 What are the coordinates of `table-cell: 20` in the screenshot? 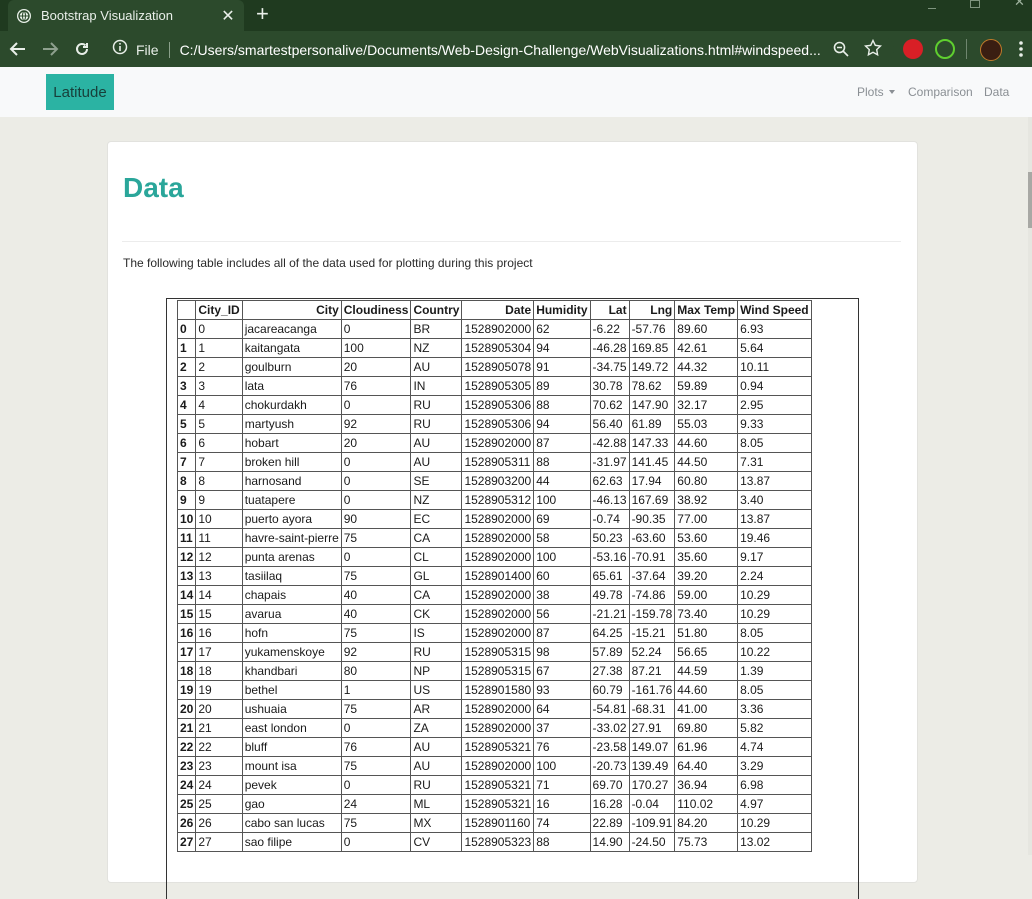 It's located at (219, 709).